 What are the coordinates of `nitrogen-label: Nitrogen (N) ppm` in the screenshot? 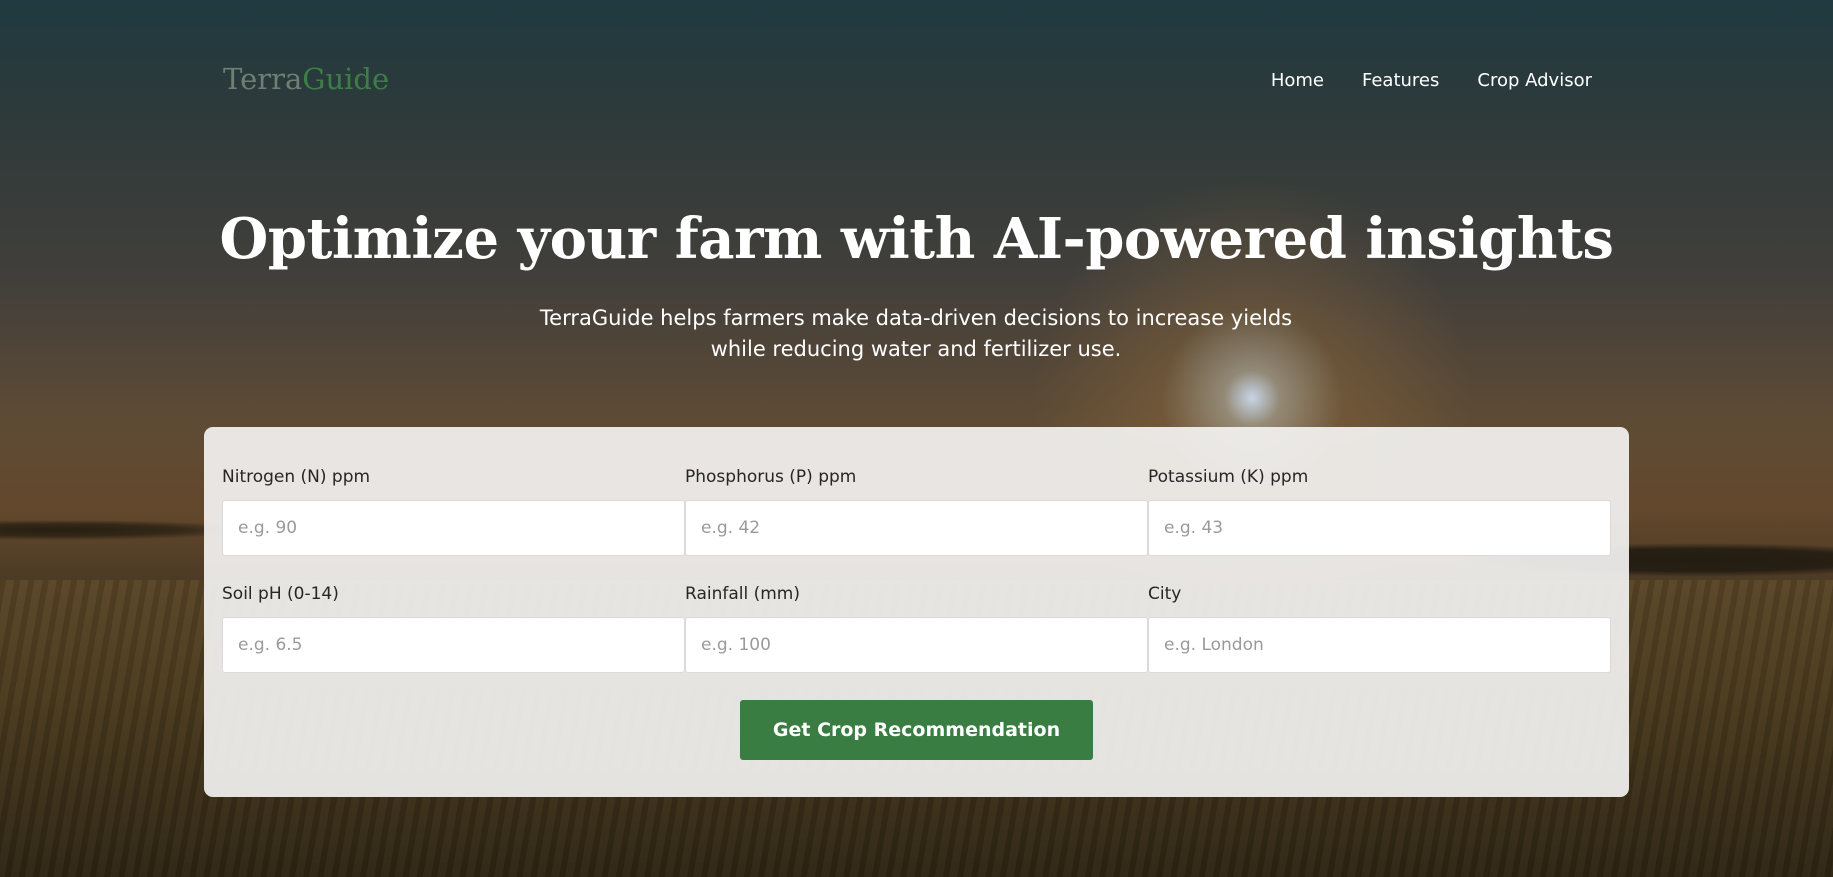 It's located at (296, 477).